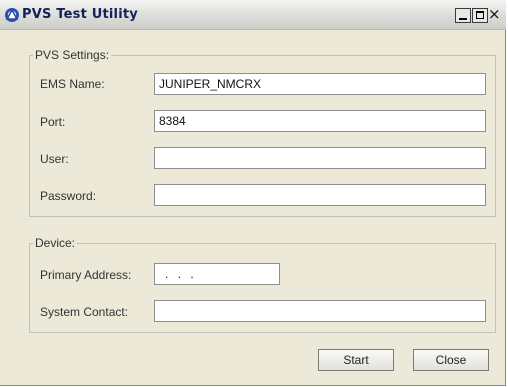  What do you see at coordinates (320, 311) in the screenshot?
I see `system-contact-input` at bounding box center [320, 311].